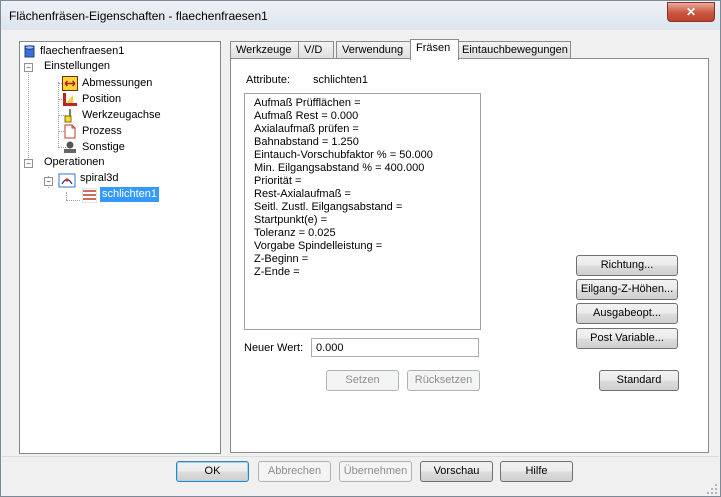 The height and width of the screenshot is (497, 721). I want to click on tree-item-schlichten1: schlichten1, so click(130, 194).